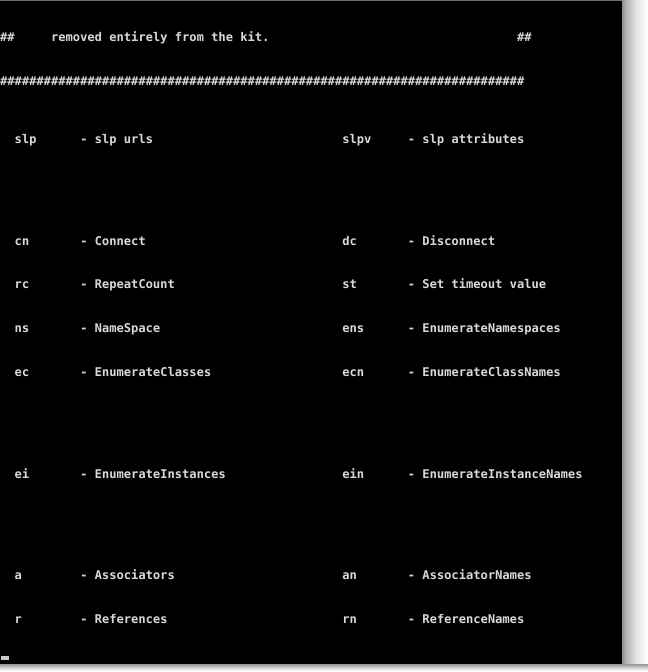 This screenshot has width=648, height=672. What do you see at coordinates (311, 284) in the screenshot?
I see `menu-row-rc: rc - RepeatCount st - Set timeout value` at bounding box center [311, 284].